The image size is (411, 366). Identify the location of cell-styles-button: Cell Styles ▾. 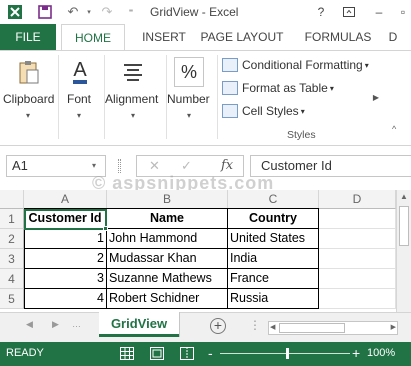
(263, 111).